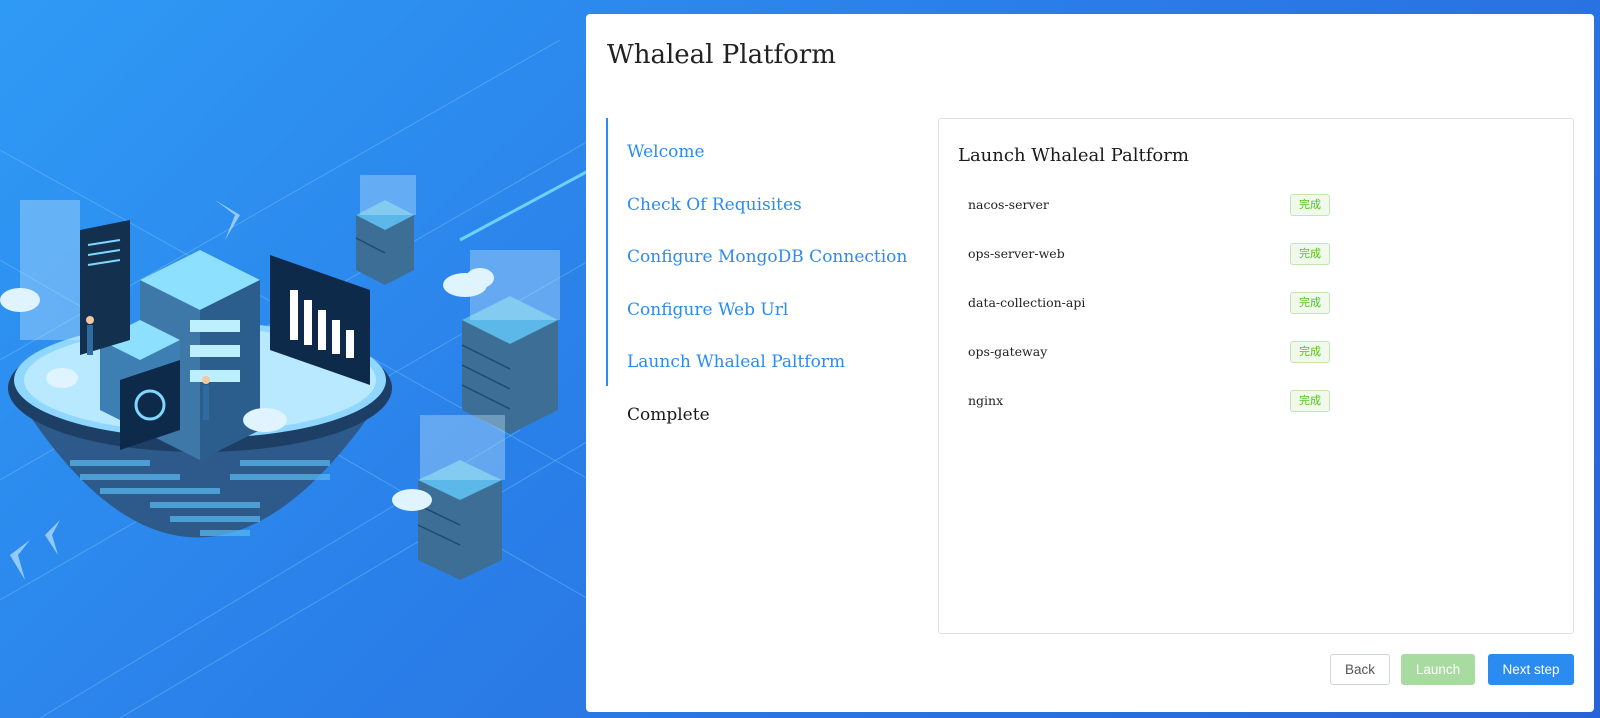 Image resolution: width=1600 pixels, height=718 pixels. What do you see at coordinates (1258, 304) in the screenshot?
I see `service-row-data-collection-api: data-collection-api 完成` at bounding box center [1258, 304].